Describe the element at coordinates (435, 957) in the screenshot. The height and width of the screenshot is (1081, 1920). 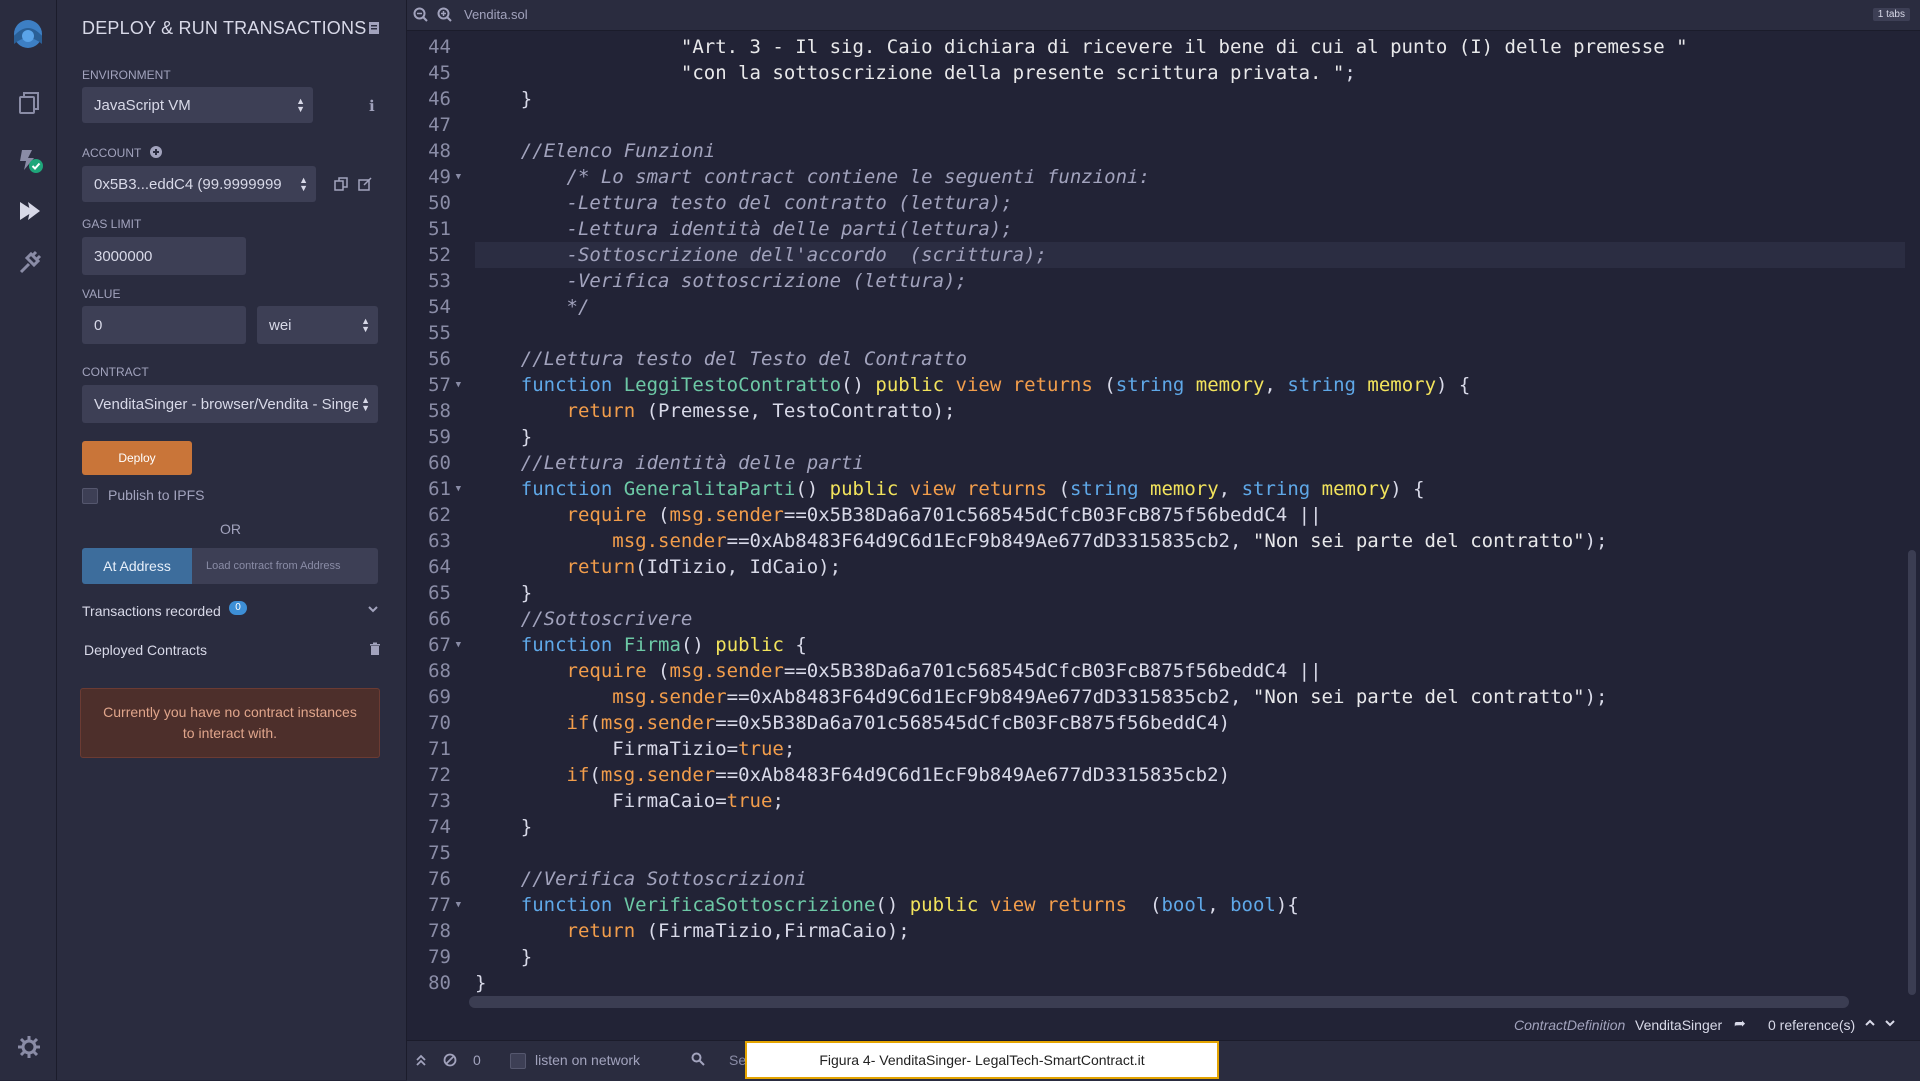
I see `line-number: 79` at that location.